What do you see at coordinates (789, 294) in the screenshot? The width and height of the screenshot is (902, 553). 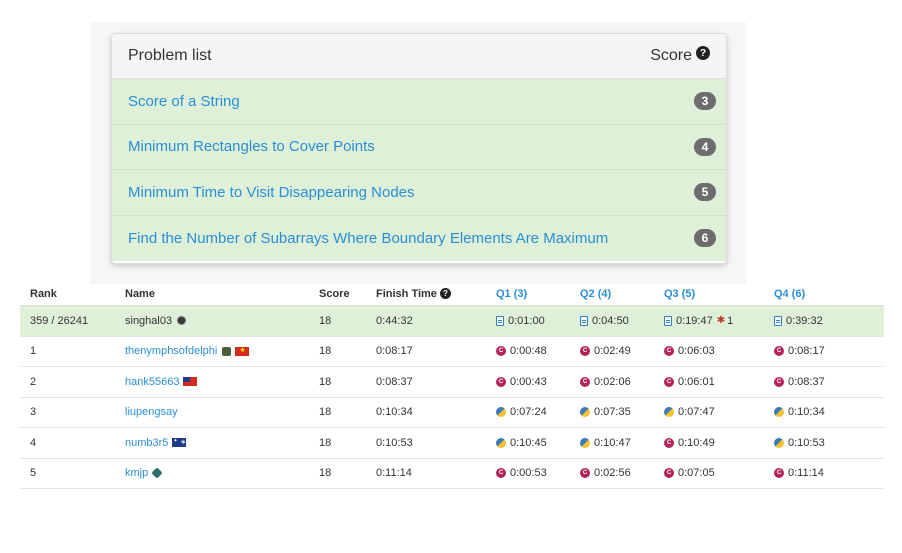 I see `q4-header: Q4 (6)` at bounding box center [789, 294].